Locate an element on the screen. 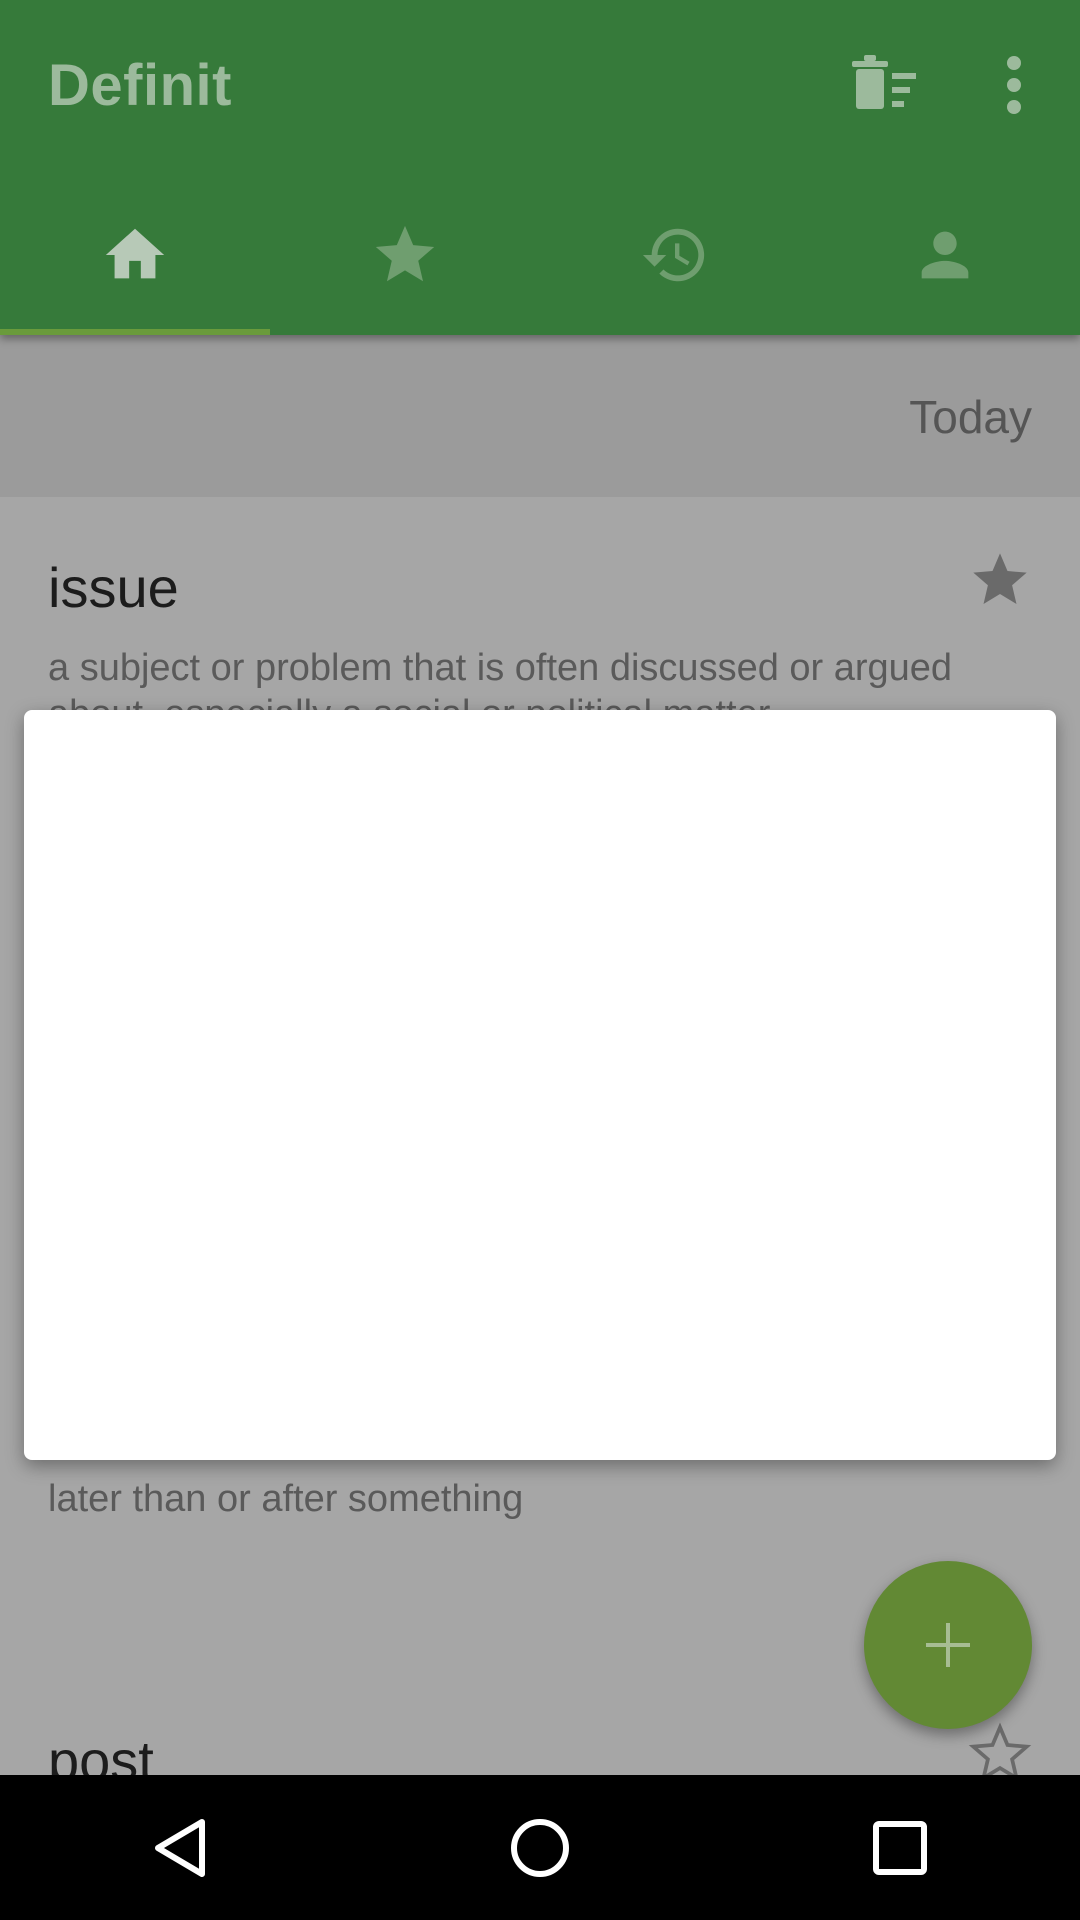 The image size is (1080, 1920). add-word-button is located at coordinates (948, 1645).